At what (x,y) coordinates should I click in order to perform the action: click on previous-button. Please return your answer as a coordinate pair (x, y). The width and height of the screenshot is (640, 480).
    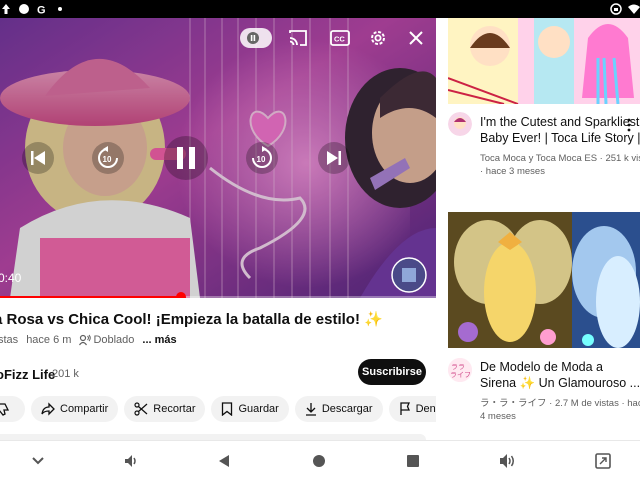
    Looking at the image, I should click on (38, 158).